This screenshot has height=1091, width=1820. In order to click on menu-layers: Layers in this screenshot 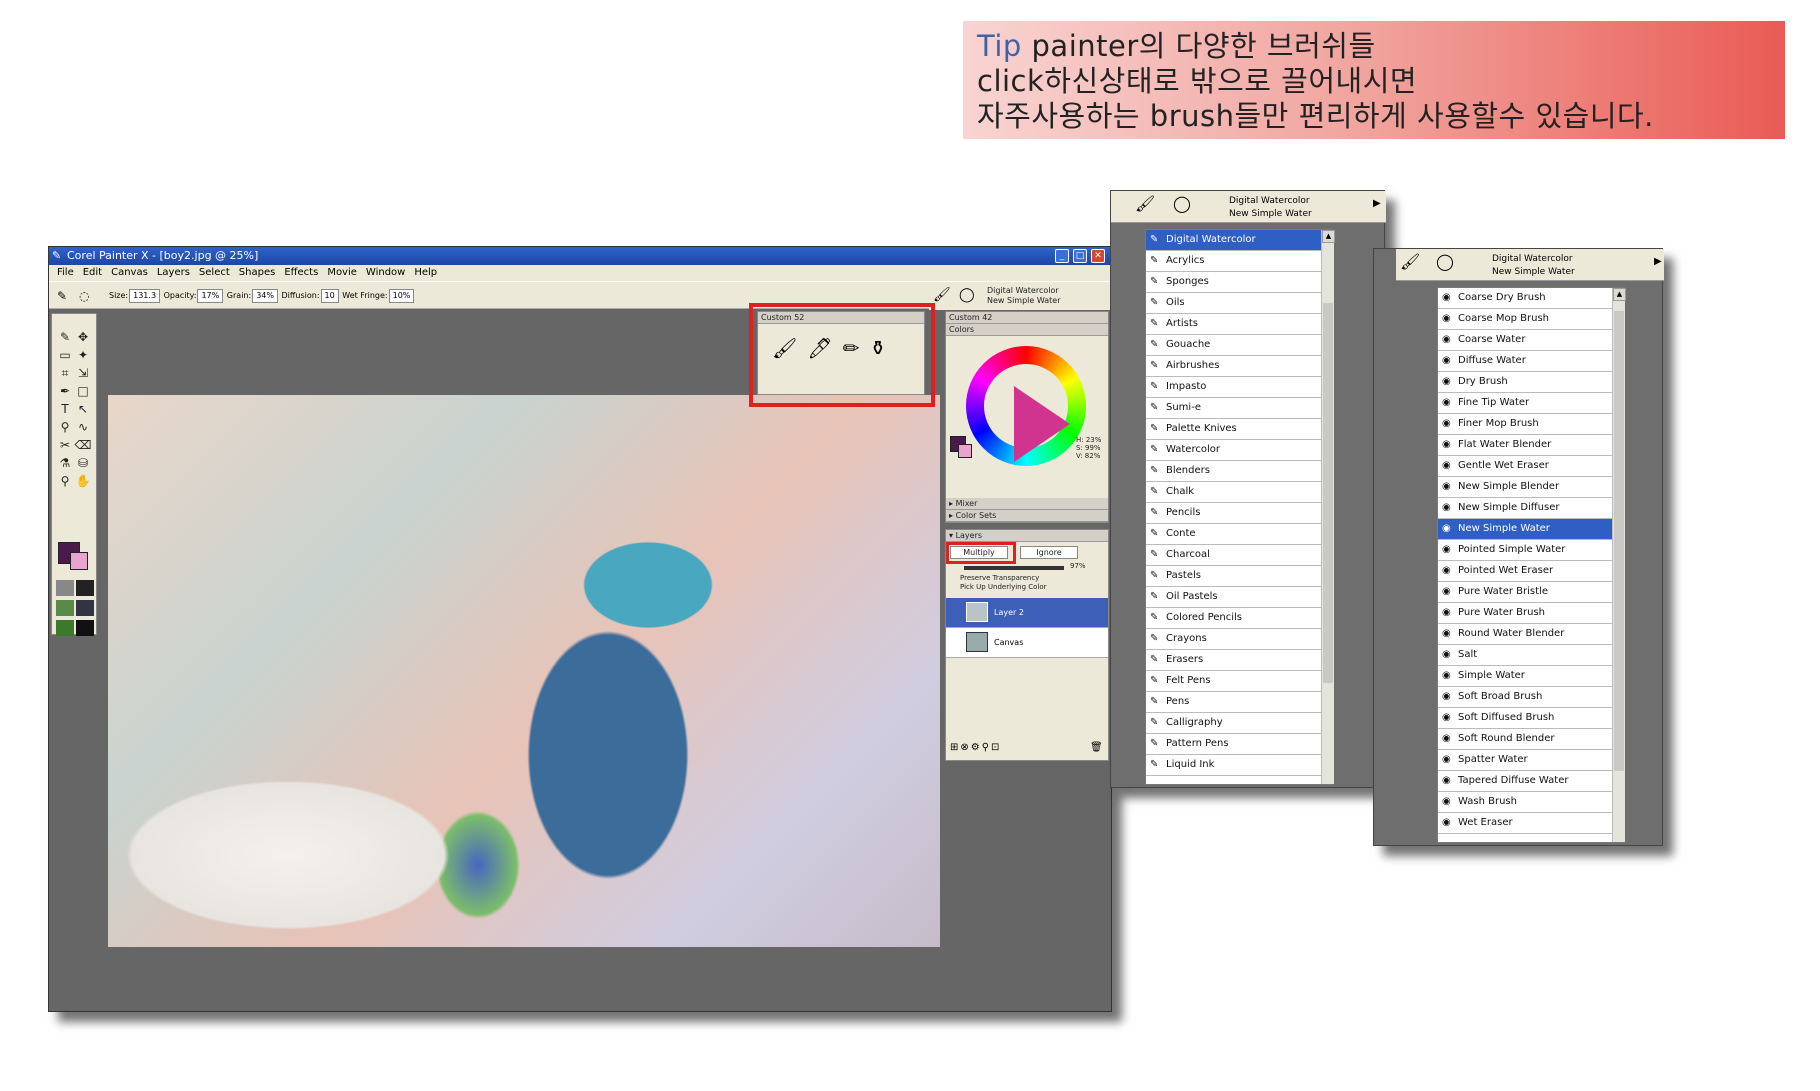, I will do `click(173, 272)`.